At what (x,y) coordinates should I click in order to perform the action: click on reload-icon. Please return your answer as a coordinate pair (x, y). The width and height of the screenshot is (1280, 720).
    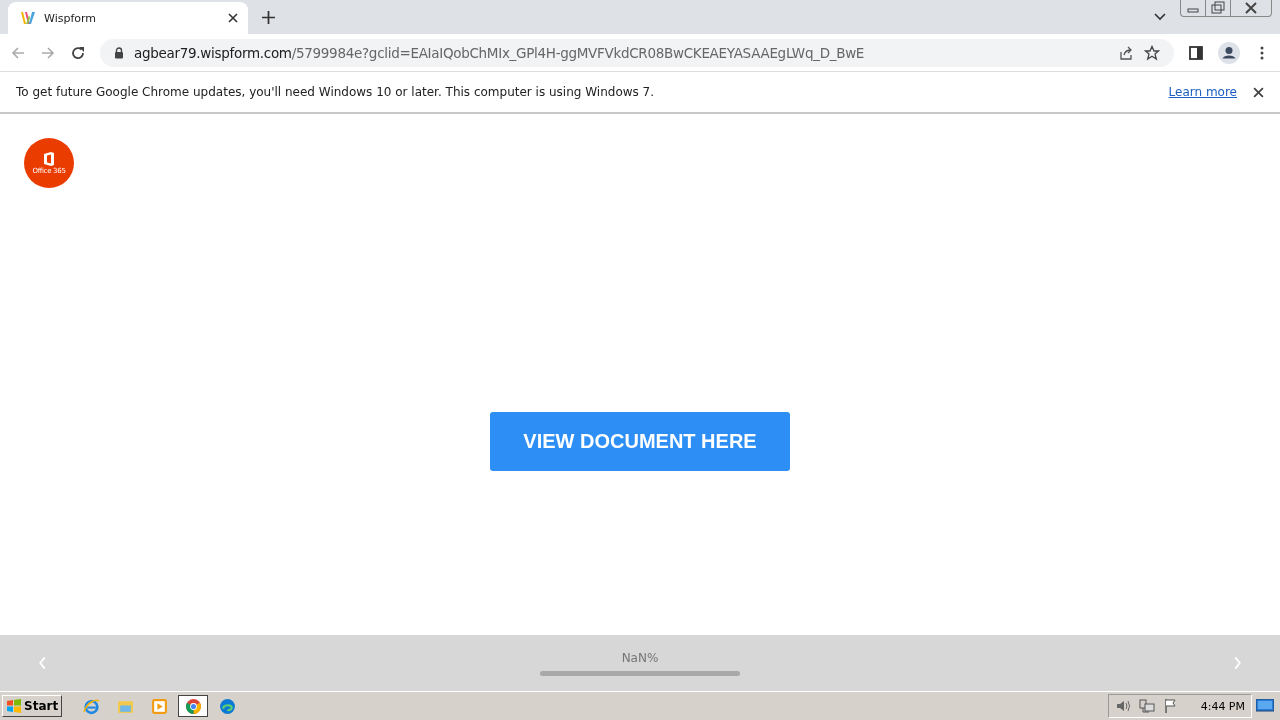
    Looking at the image, I should click on (78, 52).